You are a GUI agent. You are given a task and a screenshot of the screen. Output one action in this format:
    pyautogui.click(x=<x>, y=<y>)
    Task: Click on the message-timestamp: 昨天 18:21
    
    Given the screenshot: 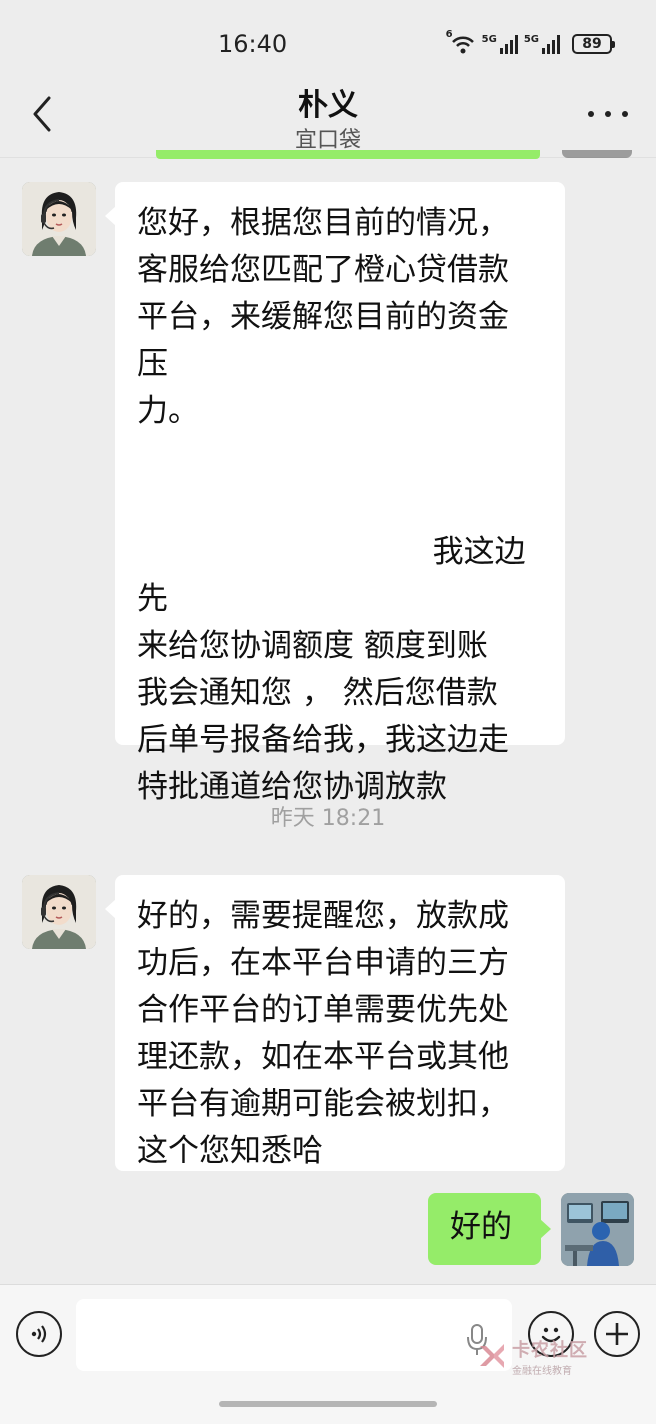 What is the action you would take?
    pyautogui.click(x=328, y=818)
    